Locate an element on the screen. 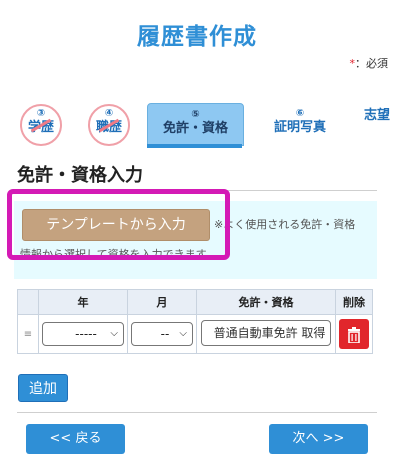 This screenshot has height=463, width=394. delete-cell is located at coordinates (354, 334).